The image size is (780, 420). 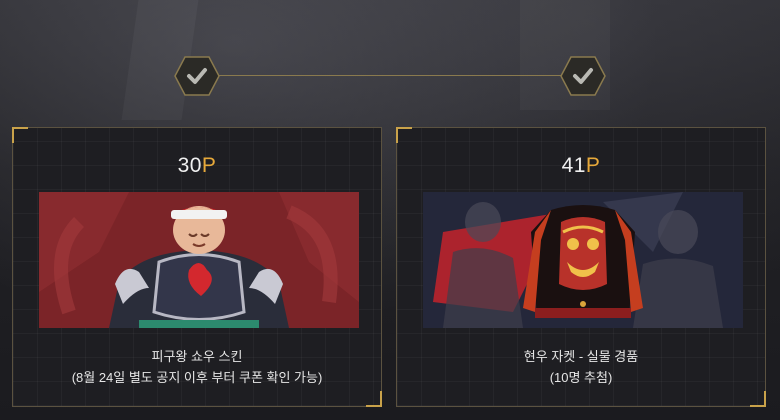 I want to click on points-value: 30, so click(x=189, y=165).